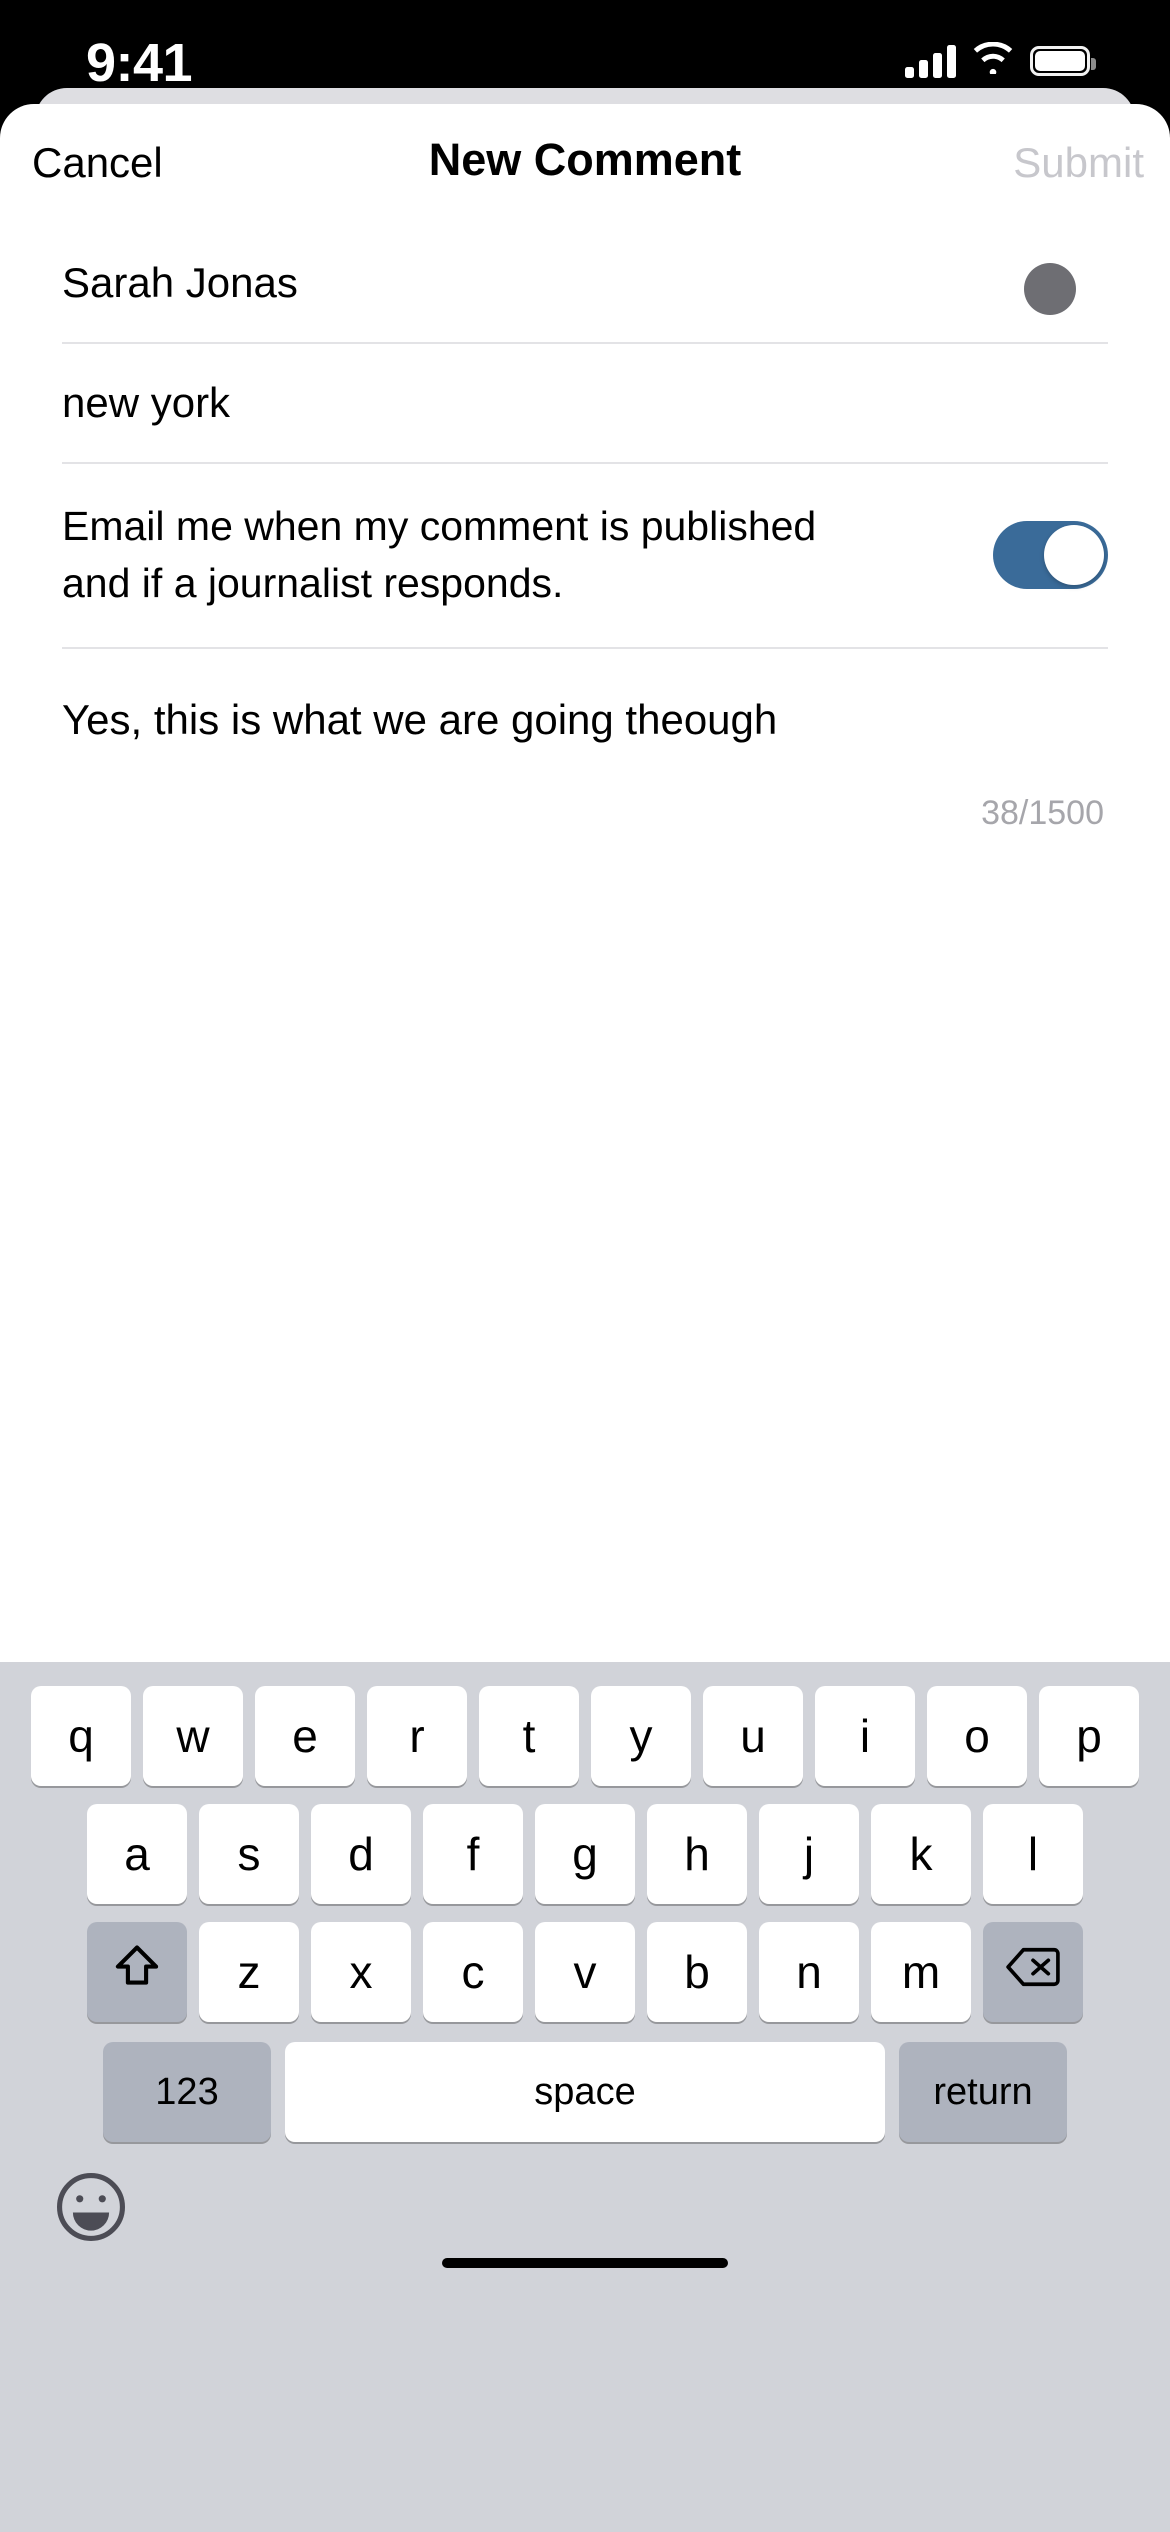  What do you see at coordinates (809, 1972) in the screenshot?
I see `key-n: n` at bounding box center [809, 1972].